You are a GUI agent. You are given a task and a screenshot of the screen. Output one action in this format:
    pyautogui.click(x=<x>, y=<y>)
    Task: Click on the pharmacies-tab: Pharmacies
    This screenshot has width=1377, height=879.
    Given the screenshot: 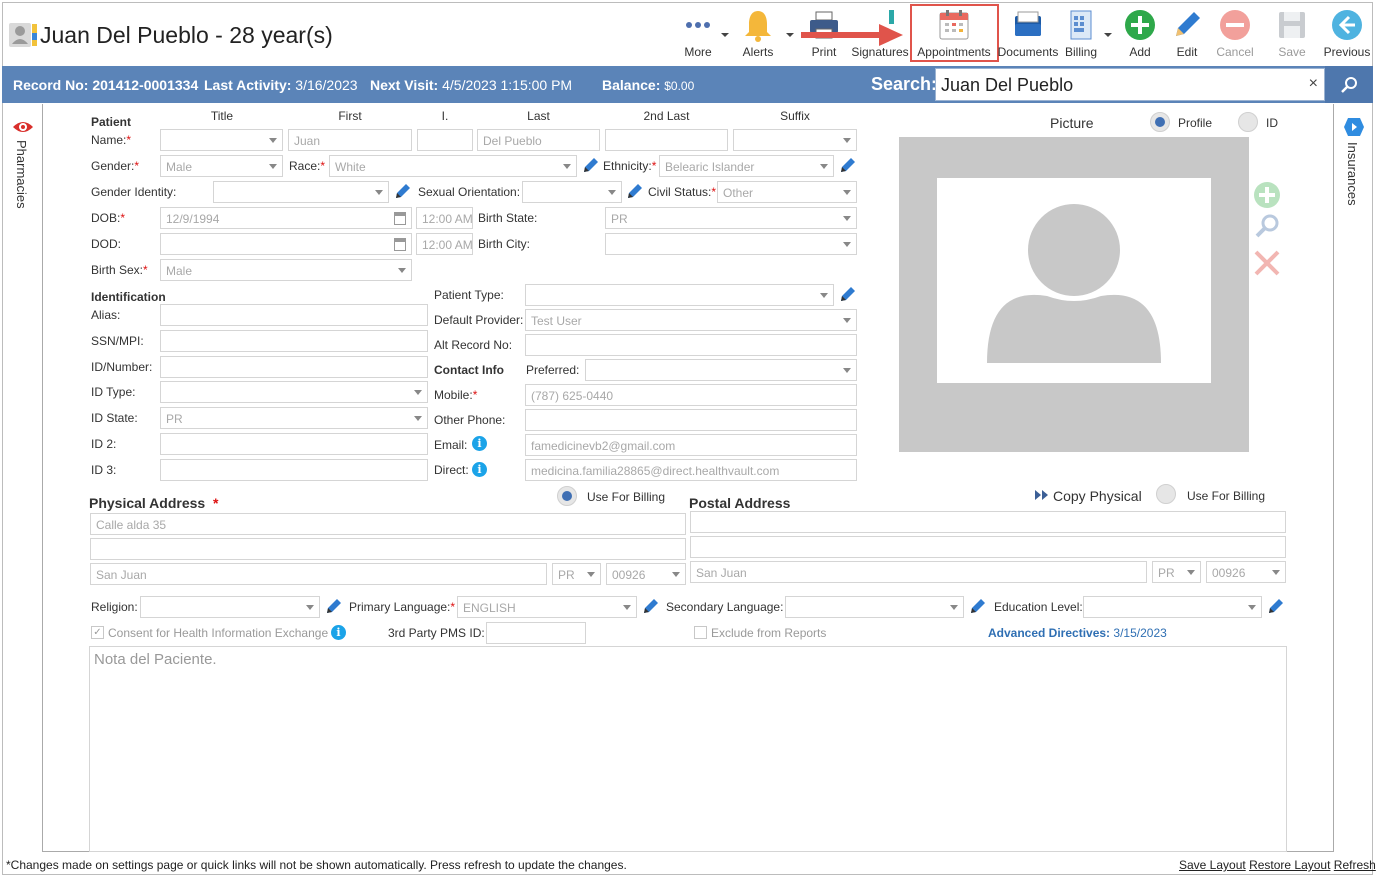 What is the action you would take?
    pyautogui.click(x=22, y=478)
    